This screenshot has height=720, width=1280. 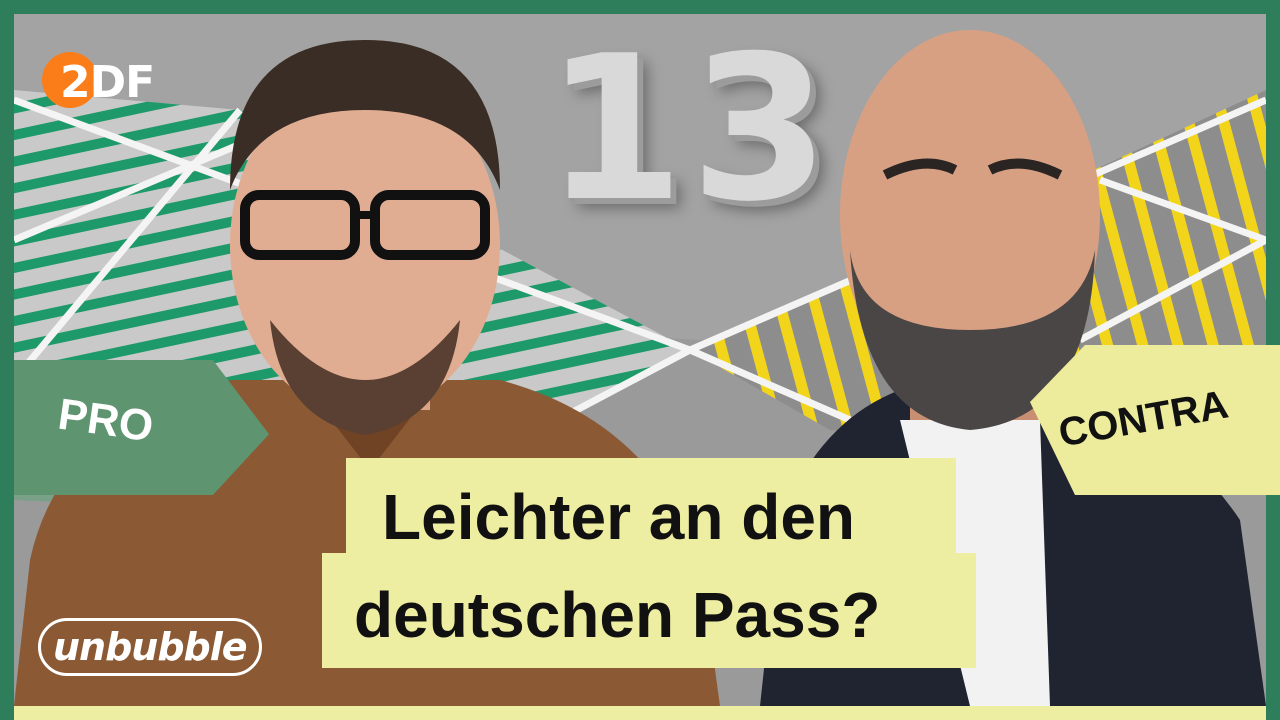 What do you see at coordinates (1155, 420) in the screenshot?
I see `contra-tag: CONTRA` at bounding box center [1155, 420].